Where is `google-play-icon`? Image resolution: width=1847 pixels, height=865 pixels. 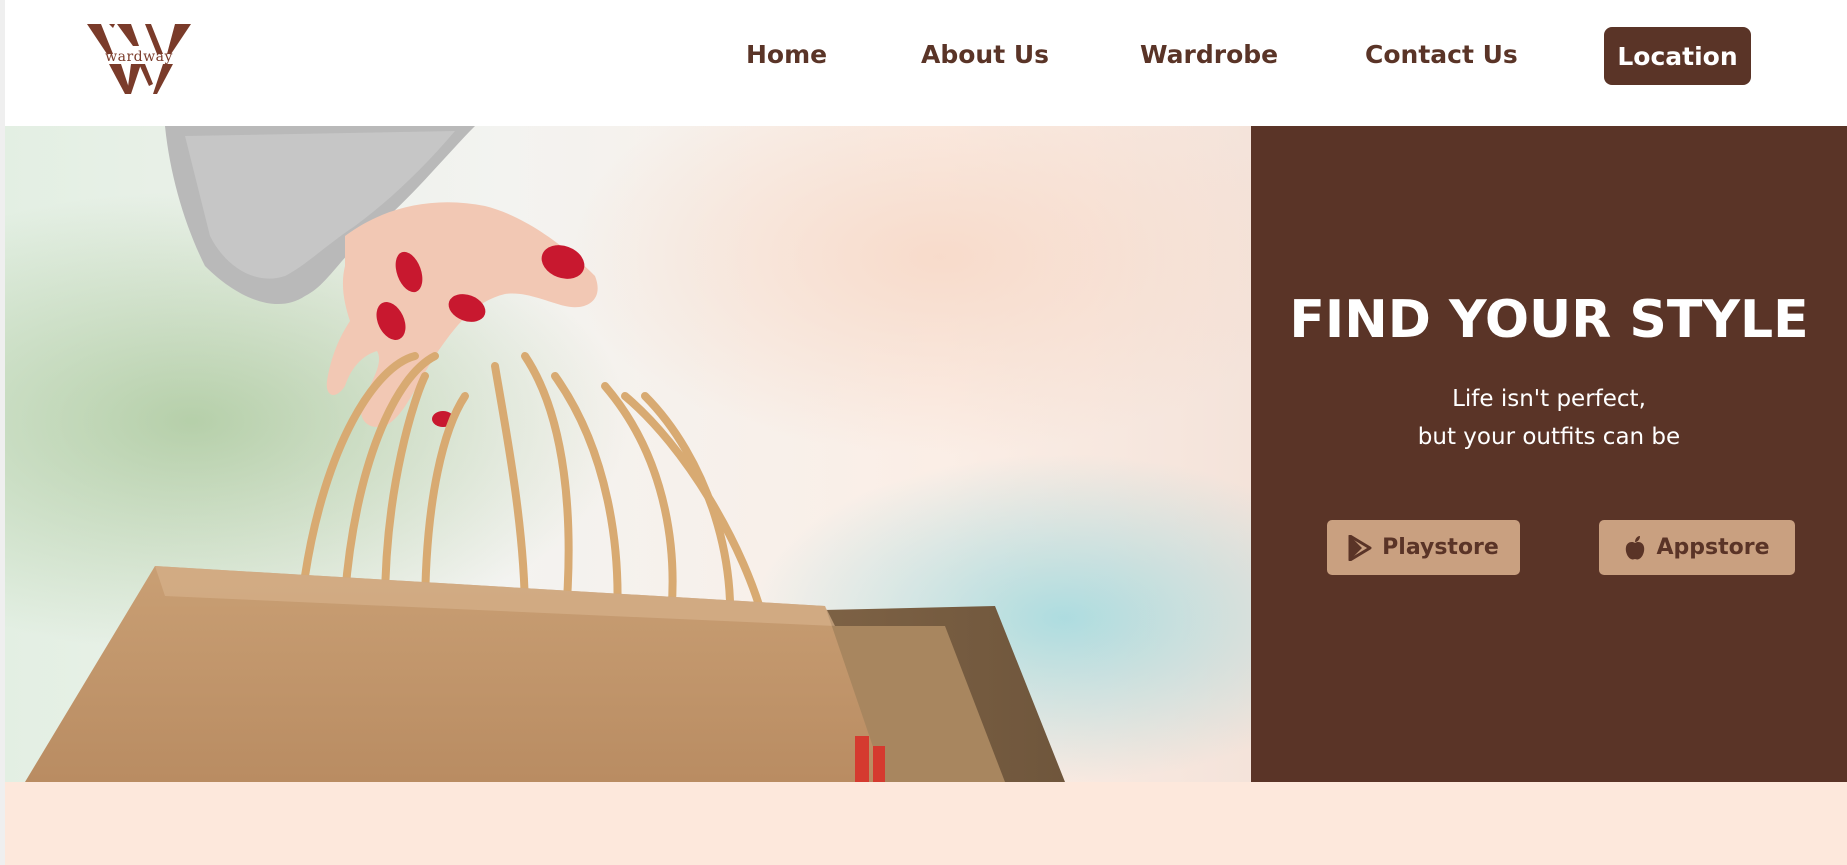 google-play-icon is located at coordinates (1360, 547).